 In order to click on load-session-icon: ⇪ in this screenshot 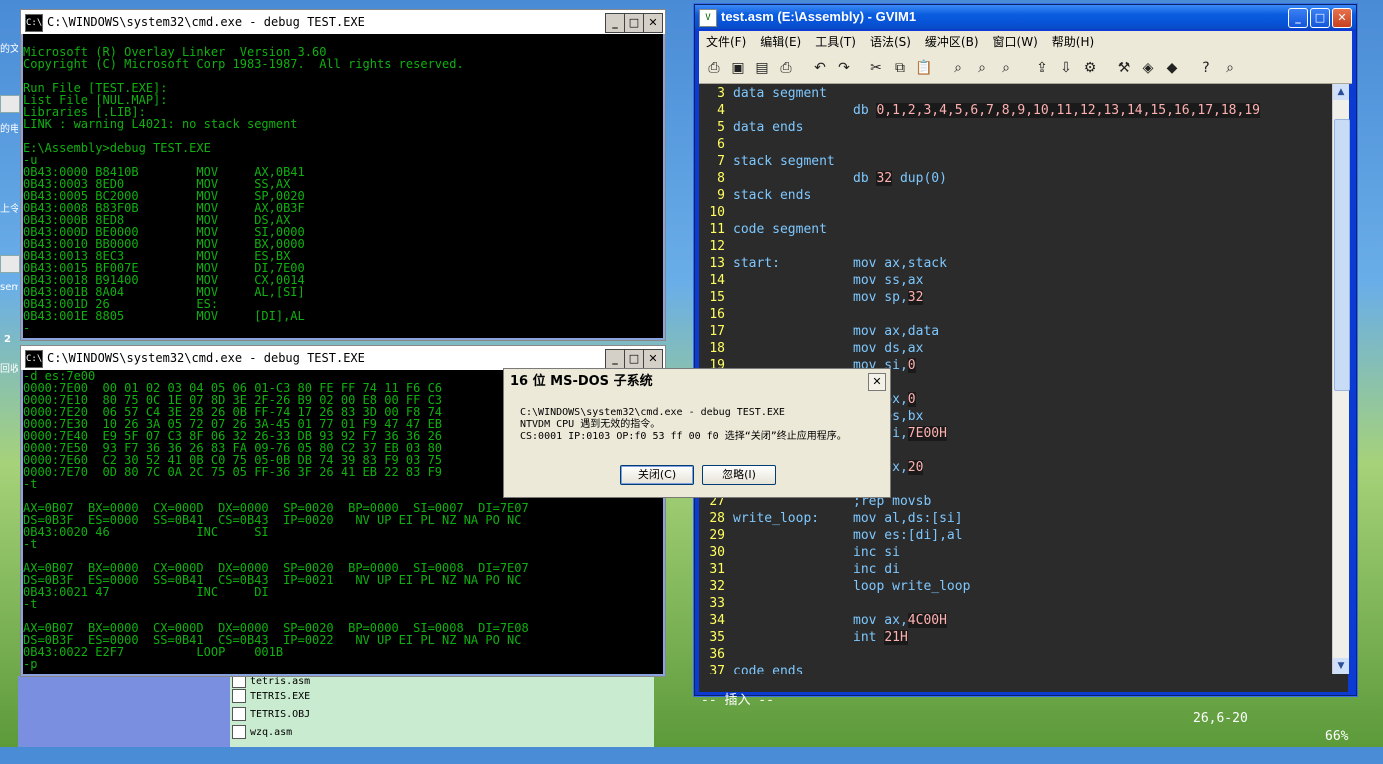, I will do `click(1042, 68)`.